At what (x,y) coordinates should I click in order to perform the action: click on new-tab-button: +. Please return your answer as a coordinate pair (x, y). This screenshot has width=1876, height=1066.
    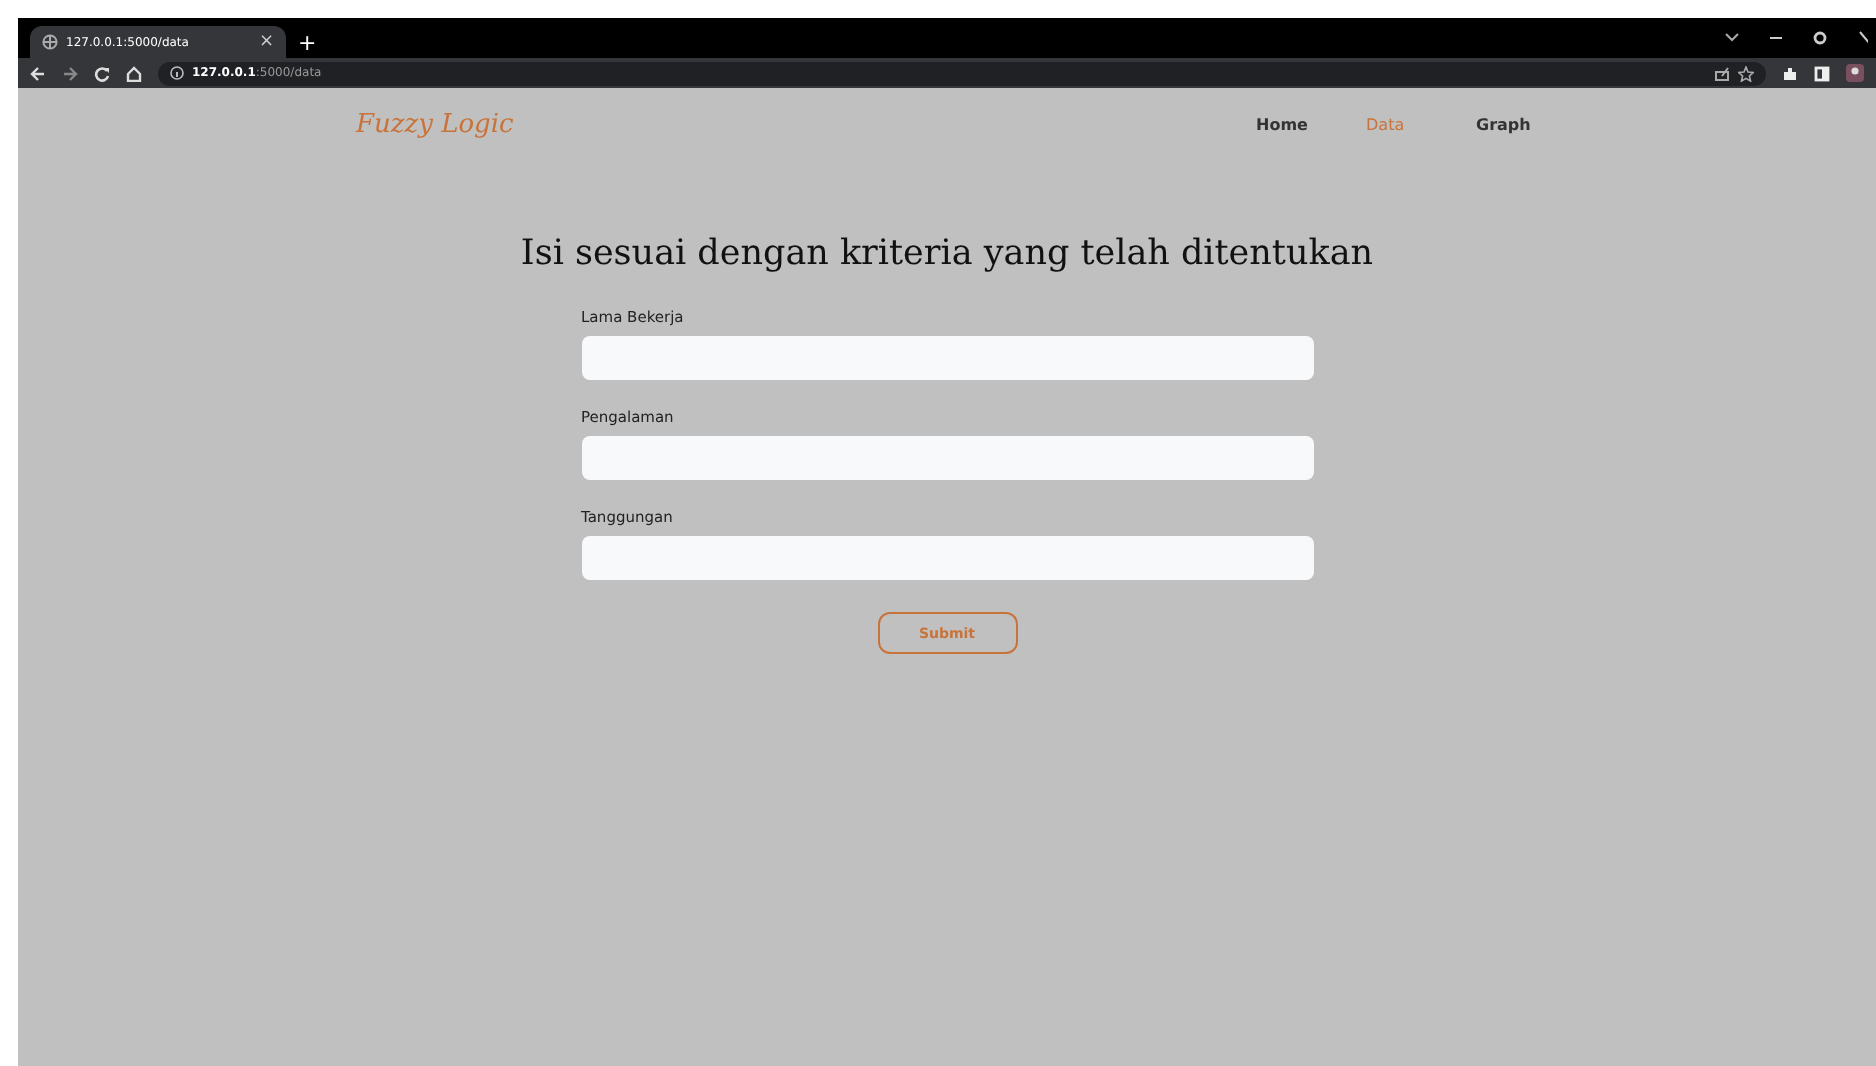
    Looking at the image, I should click on (307, 42).